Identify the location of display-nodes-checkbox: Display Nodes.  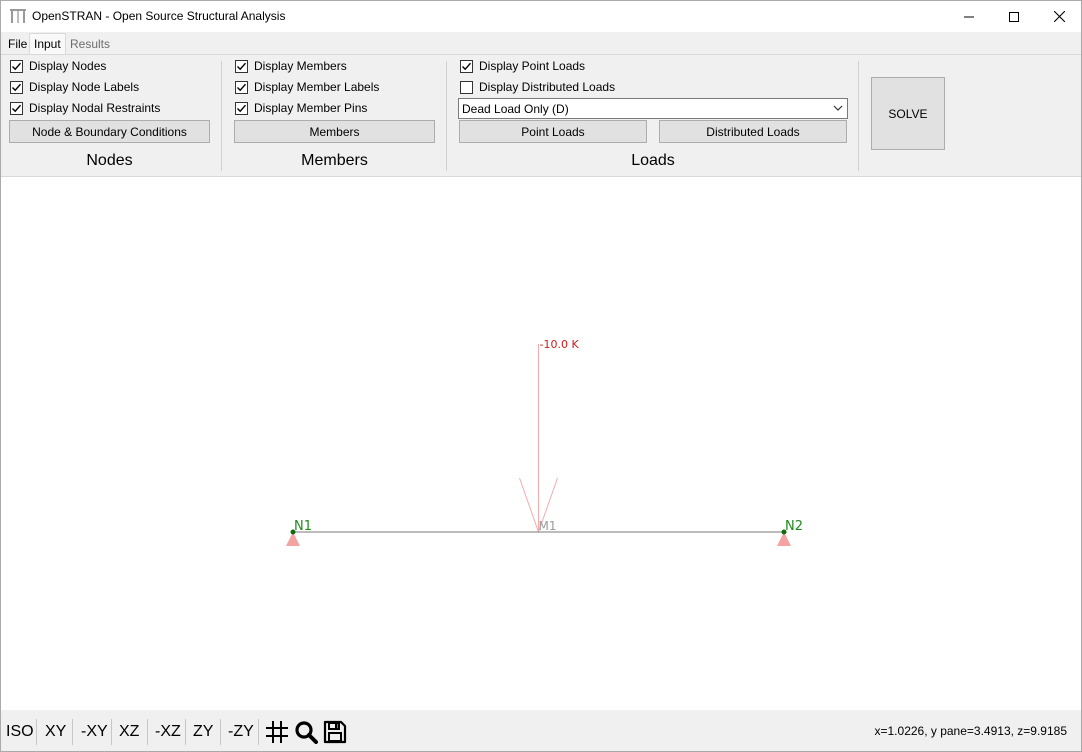
(58, 66).